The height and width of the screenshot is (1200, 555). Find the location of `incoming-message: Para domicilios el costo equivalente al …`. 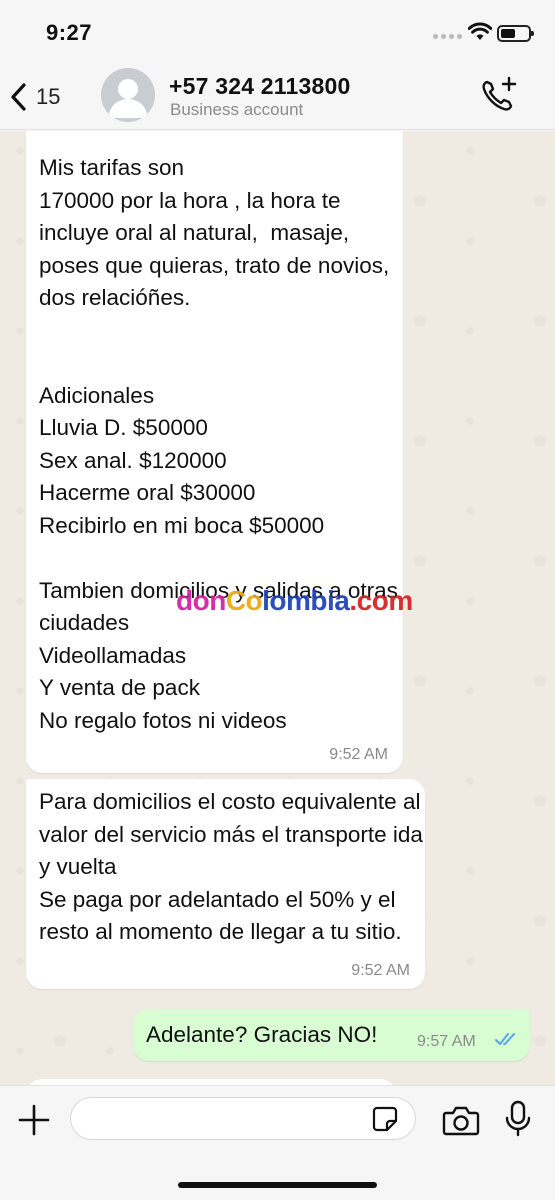

incoming-message: Para domicilios el costo equivalente al … is located at coordinates (225, 884).